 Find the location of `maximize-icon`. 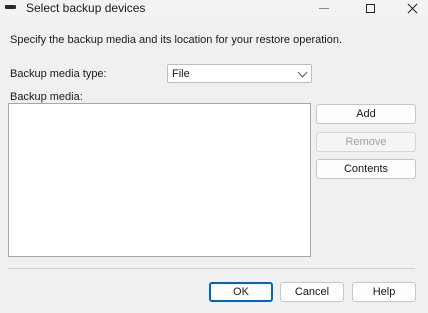

maximize-icon is located at coordinates (370, 8).